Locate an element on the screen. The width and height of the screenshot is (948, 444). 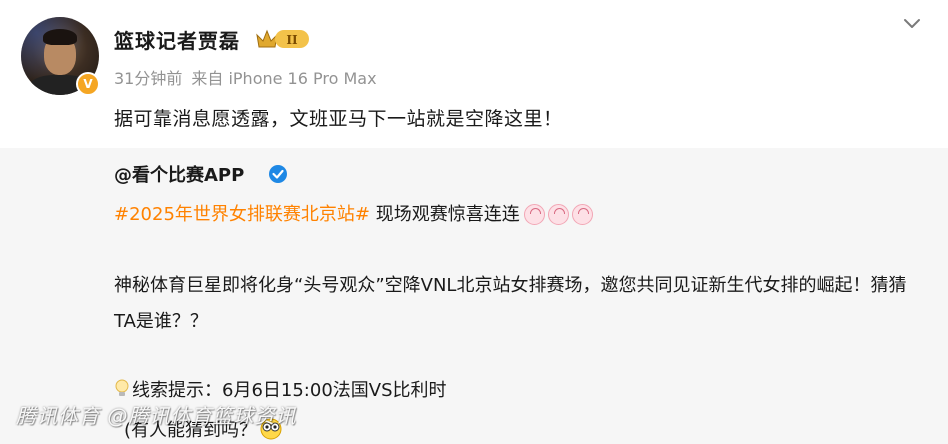
post-meta: 31分钟前 来自 iPhone 16 Pro Max is located at coordinates (250, 77).